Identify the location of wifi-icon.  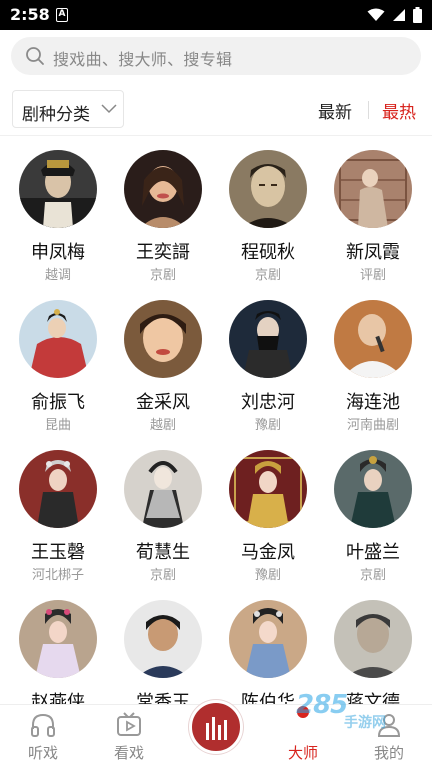
(376, 14).